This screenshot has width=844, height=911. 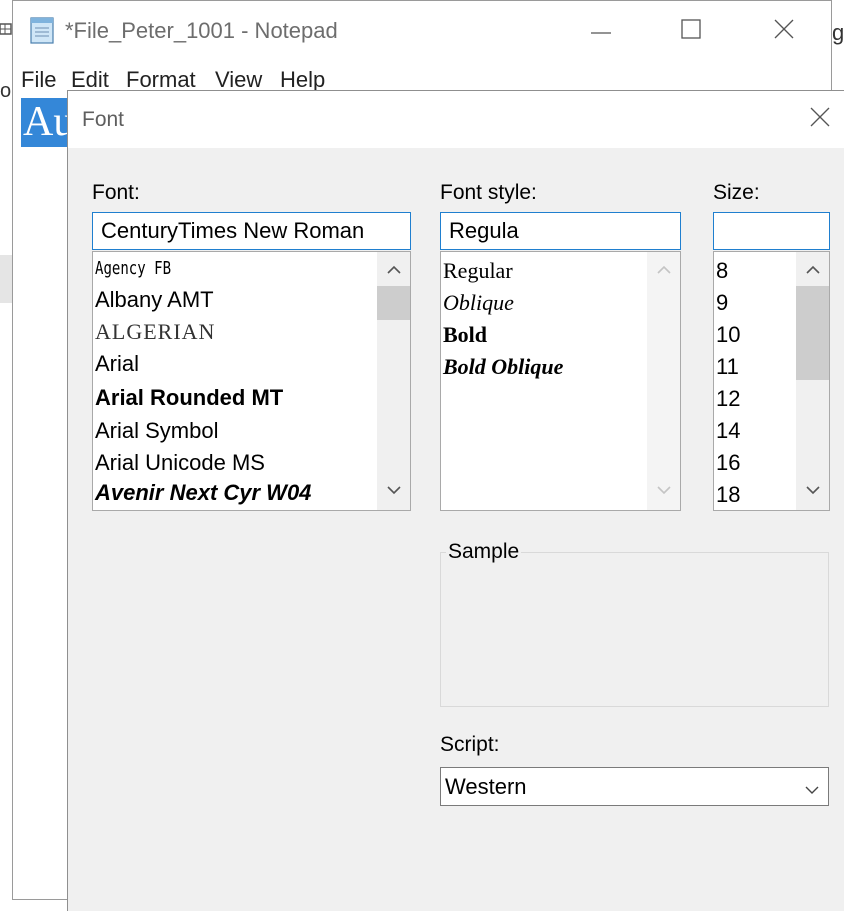 What do you see at coordinates (486, 786) in the screenshot?
I see `script-select-value: Western` at bounding box center [486, 786].